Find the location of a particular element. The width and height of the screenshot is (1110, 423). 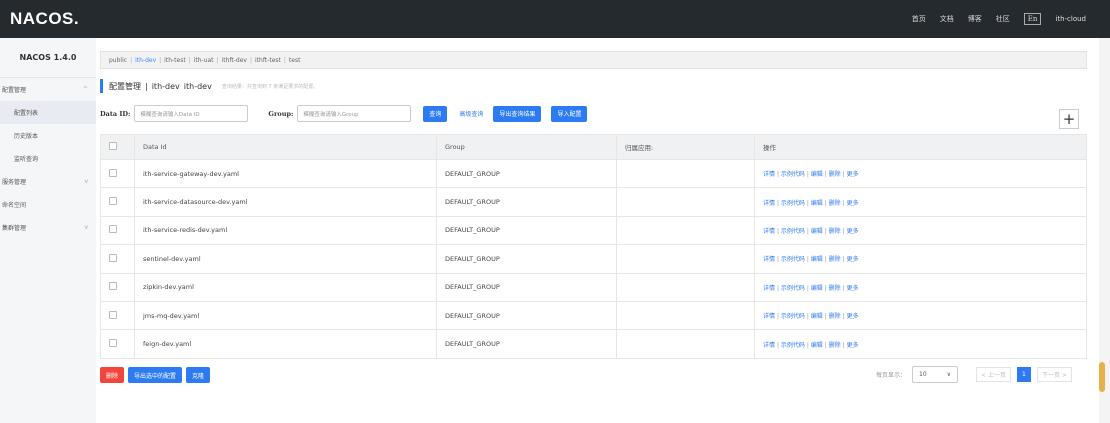

page-1-button: 1 is located at coordinates (1023, 374).